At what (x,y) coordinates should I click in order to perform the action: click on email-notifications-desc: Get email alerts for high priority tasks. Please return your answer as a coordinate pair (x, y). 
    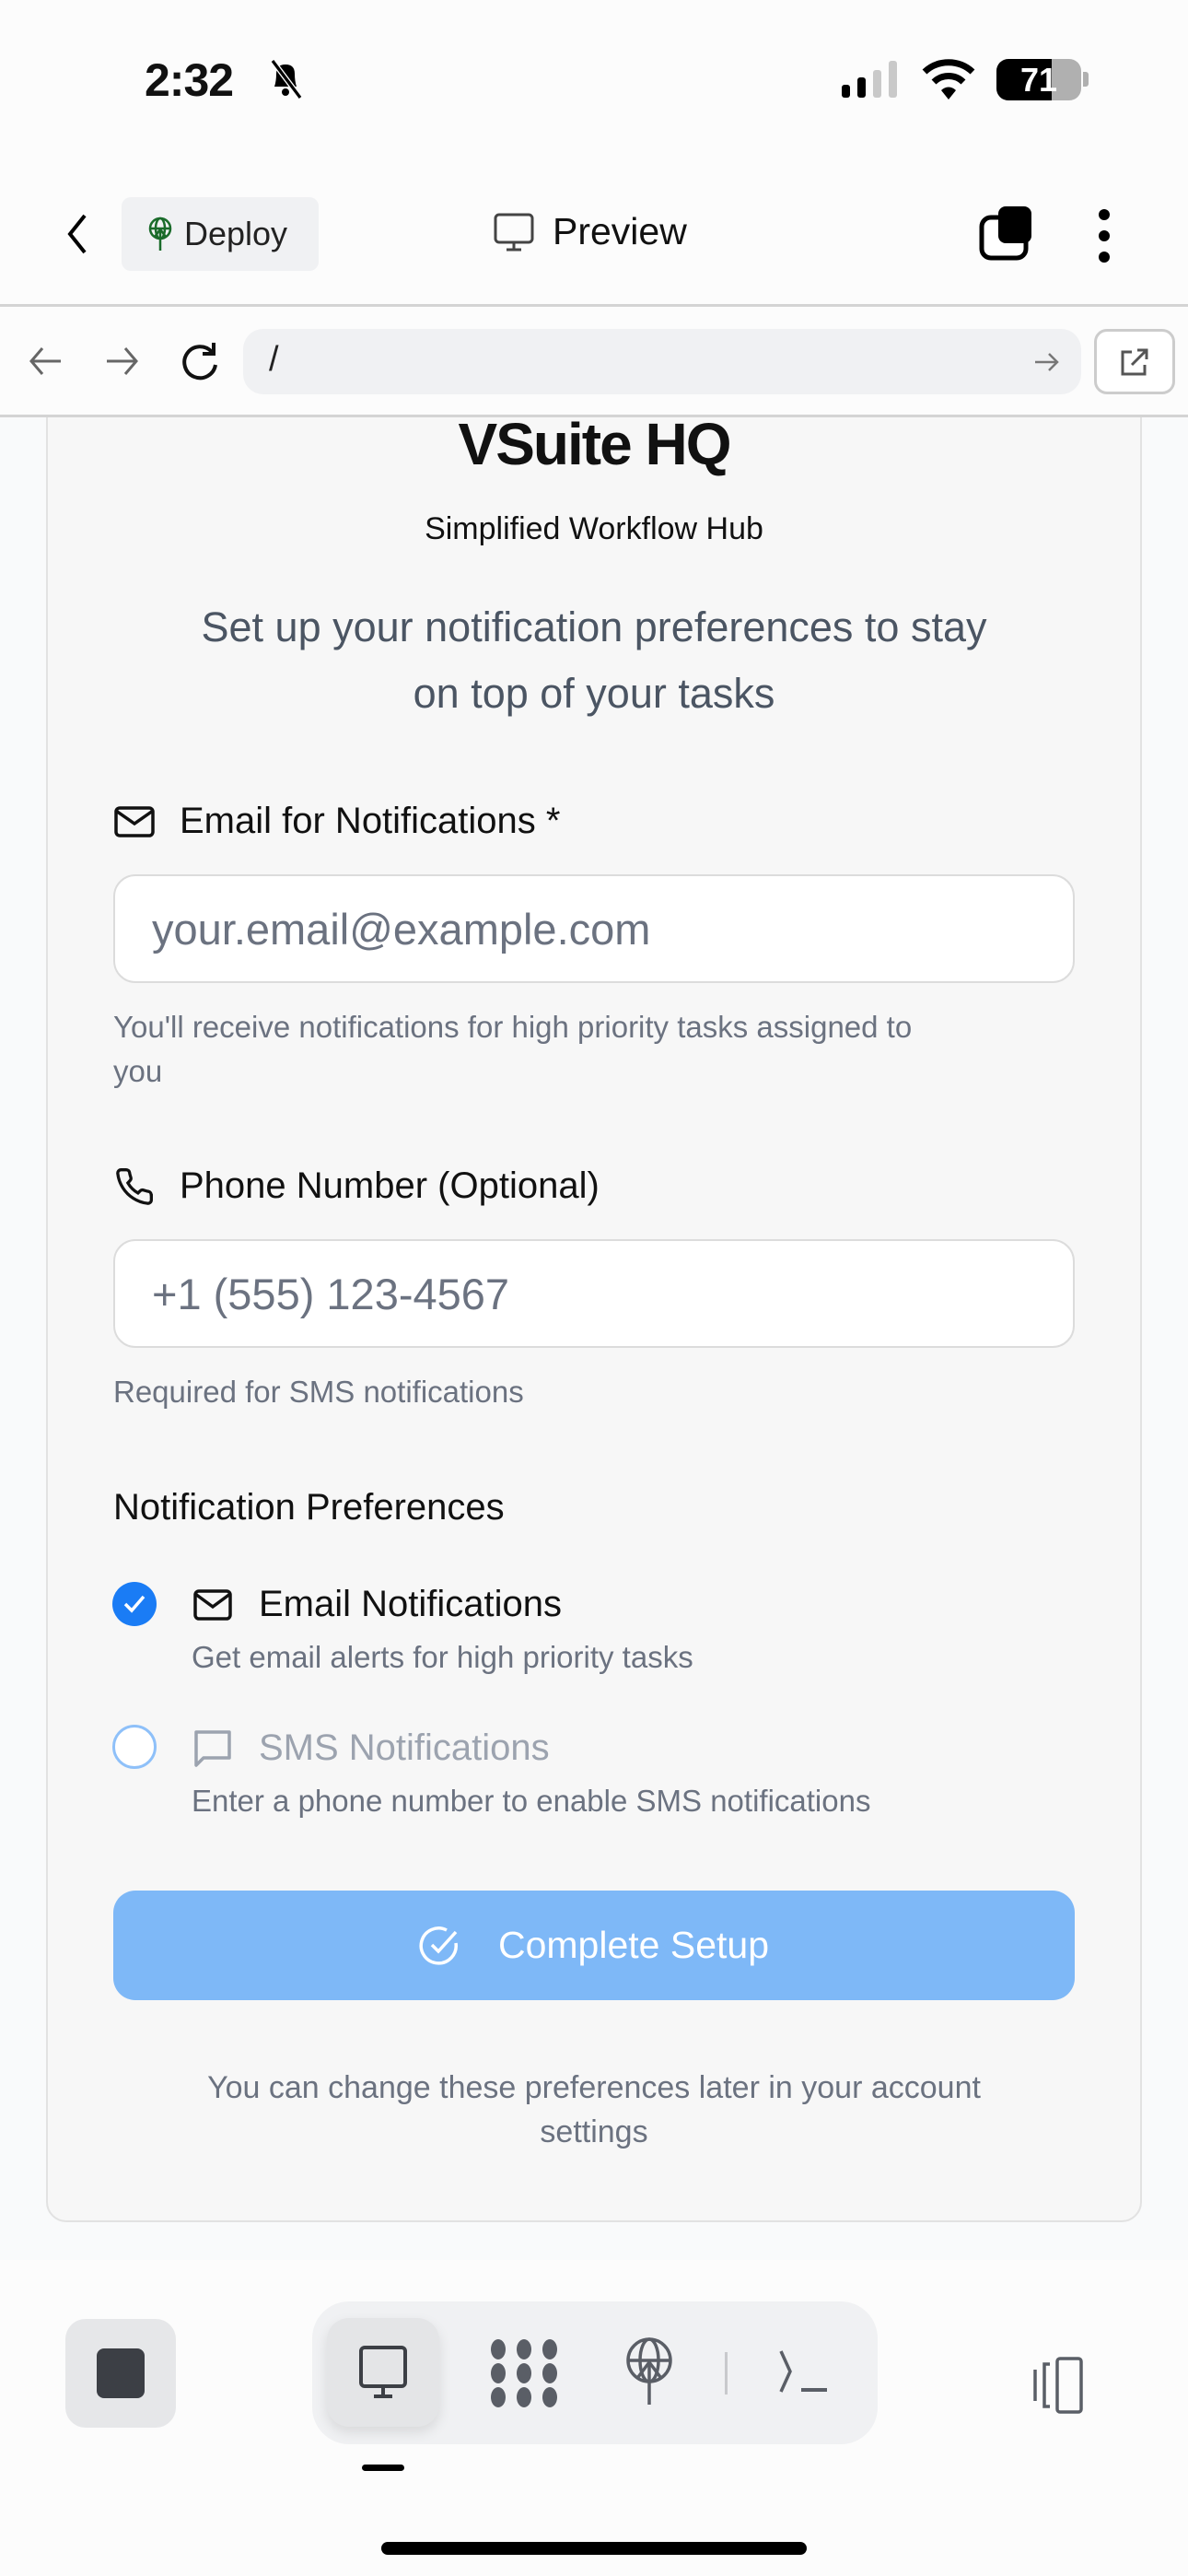
    Looking at the image, I should click on (442, 1657).